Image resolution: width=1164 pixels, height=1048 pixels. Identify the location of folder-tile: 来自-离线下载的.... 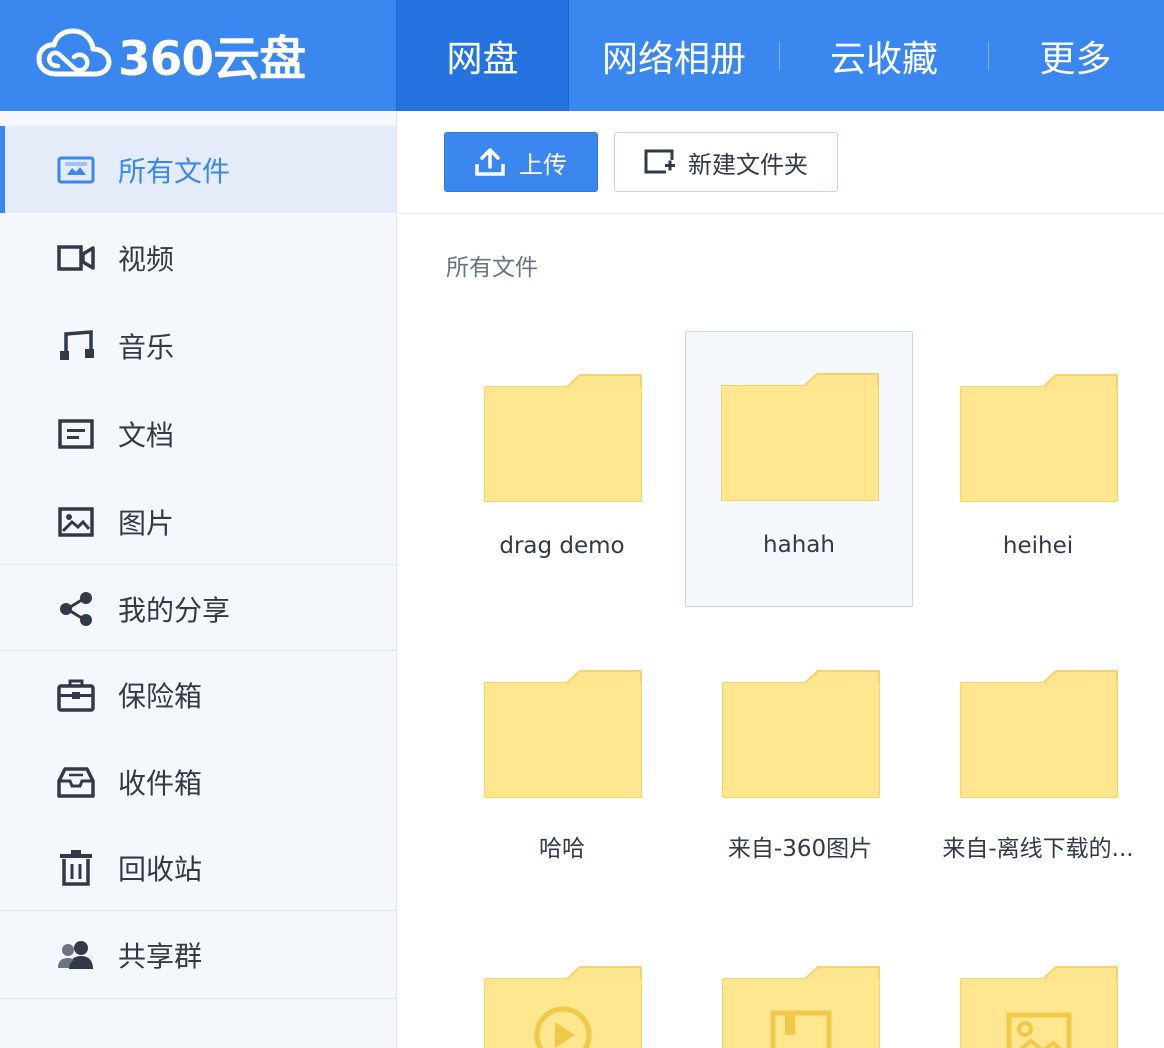
(1038, 766).